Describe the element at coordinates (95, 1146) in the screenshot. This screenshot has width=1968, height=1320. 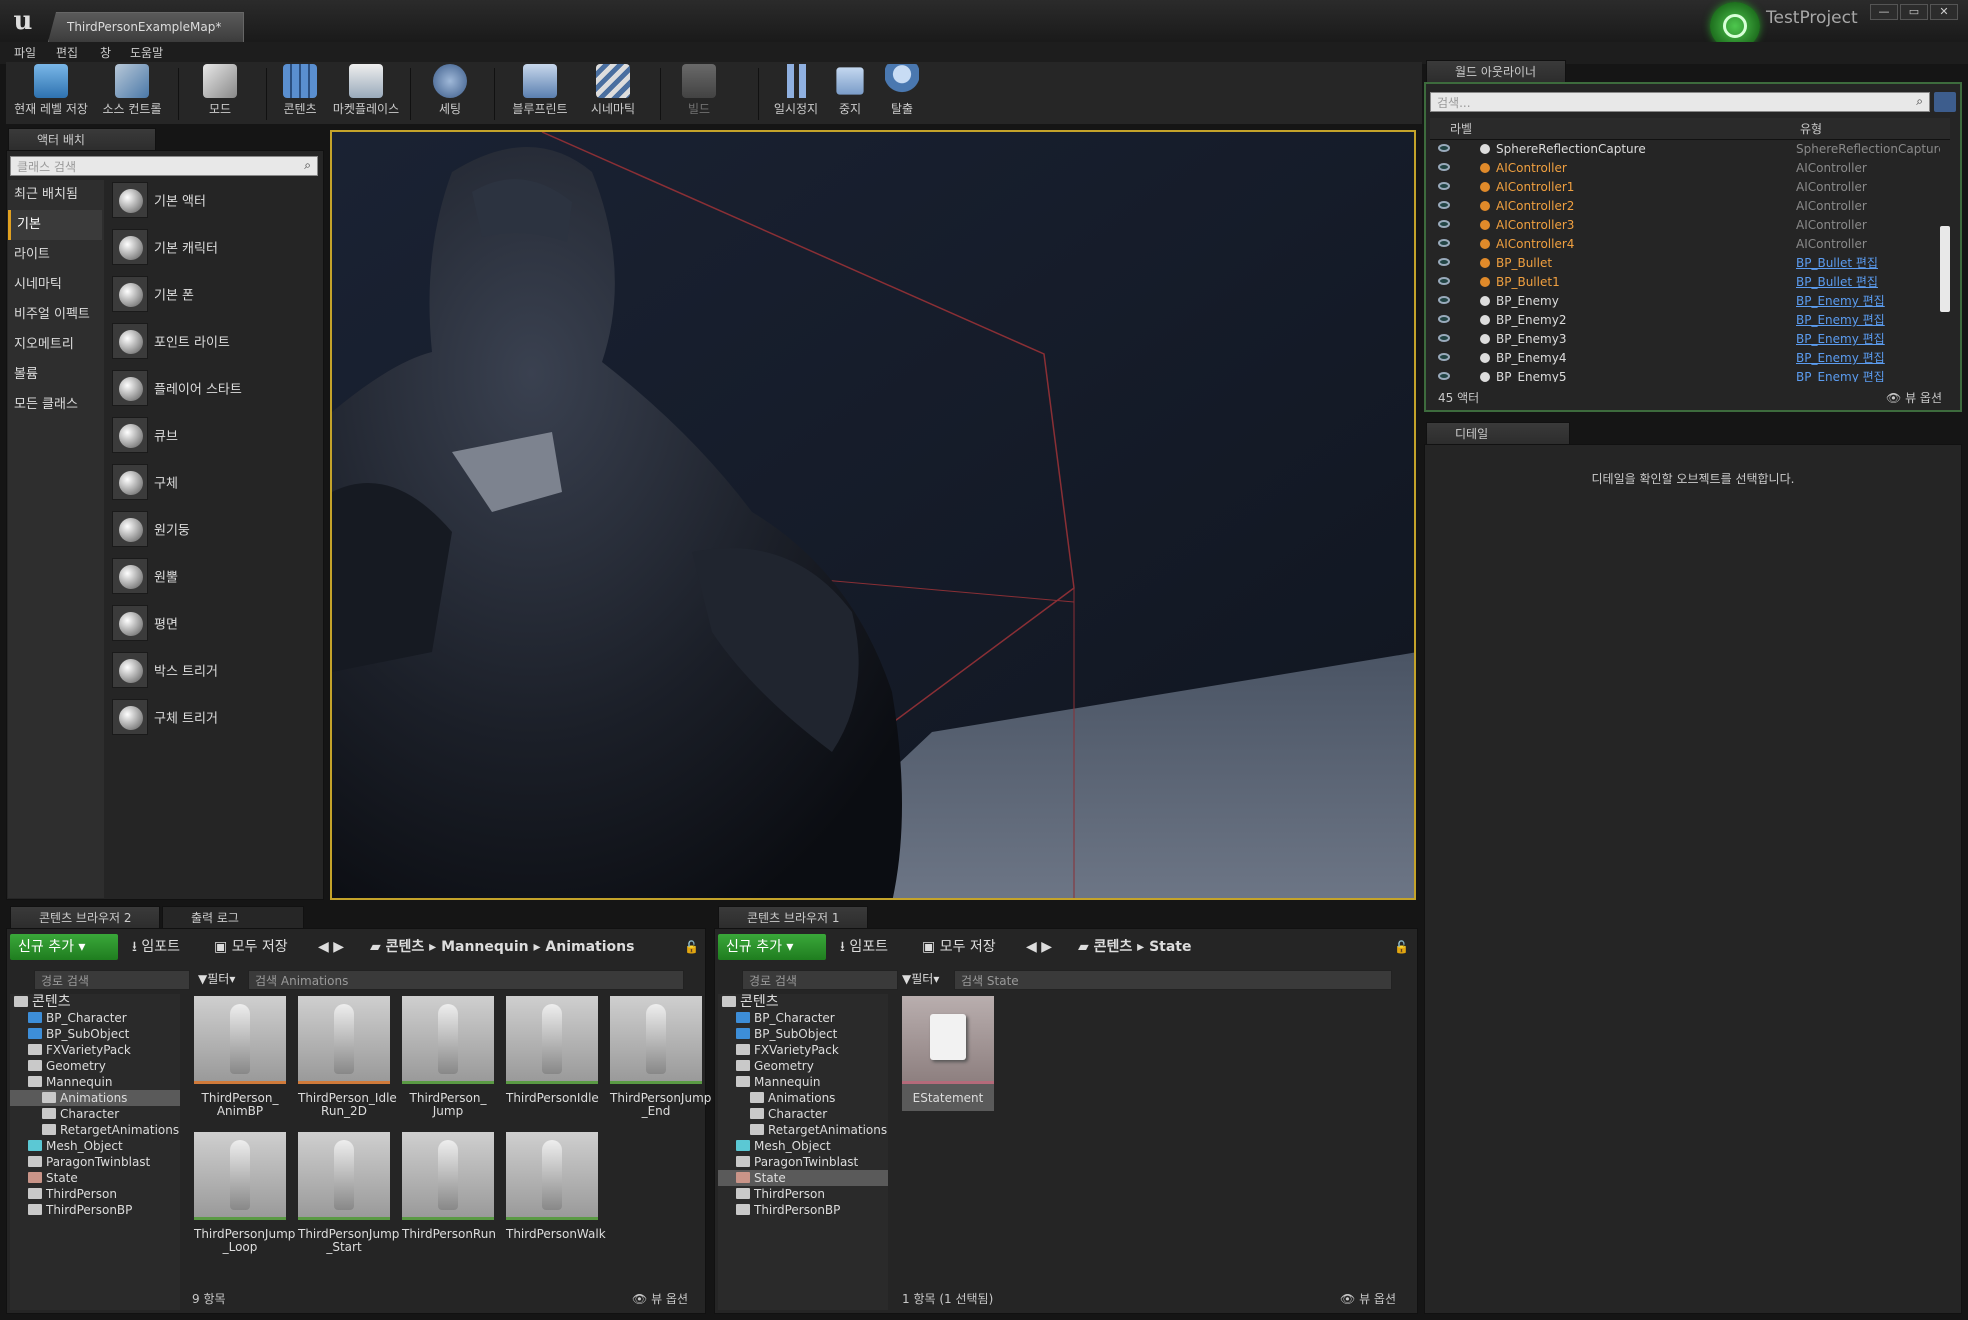
I see `folder-tree-item: Mesh_Object` at that location.